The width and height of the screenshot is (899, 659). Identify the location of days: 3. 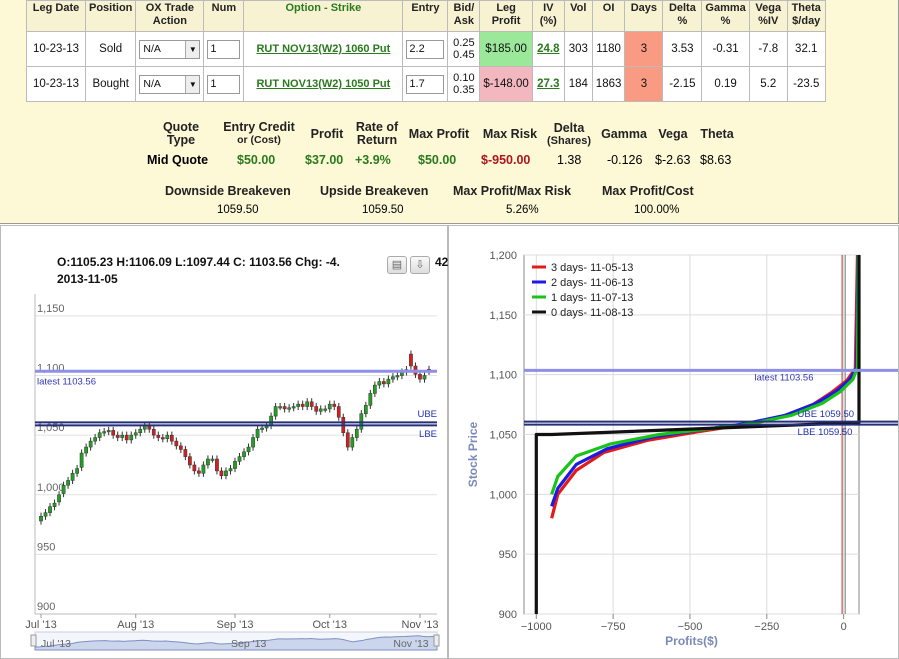
(644, 84).